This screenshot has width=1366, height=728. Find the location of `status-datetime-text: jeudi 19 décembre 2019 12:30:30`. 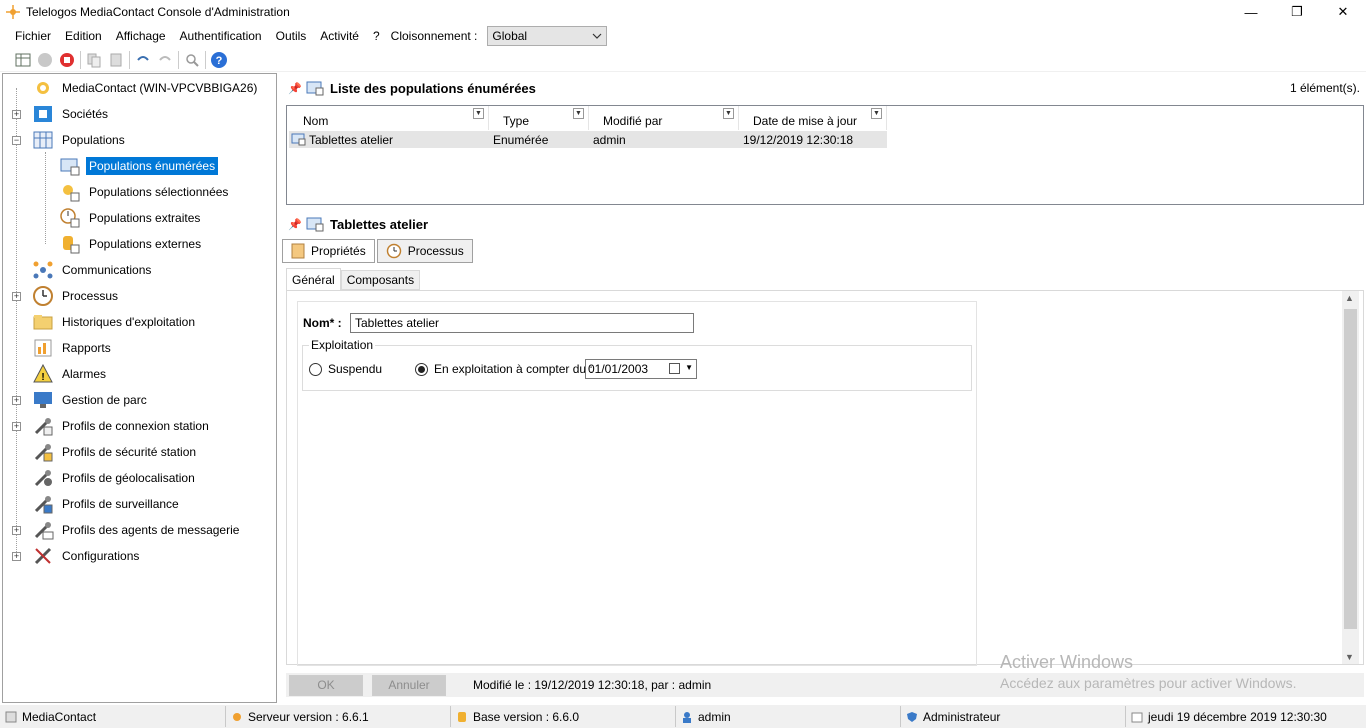

status-datetime-text: jeudi 19 décembre 2019 12:30:30 is located at coordinates (1237, 716).